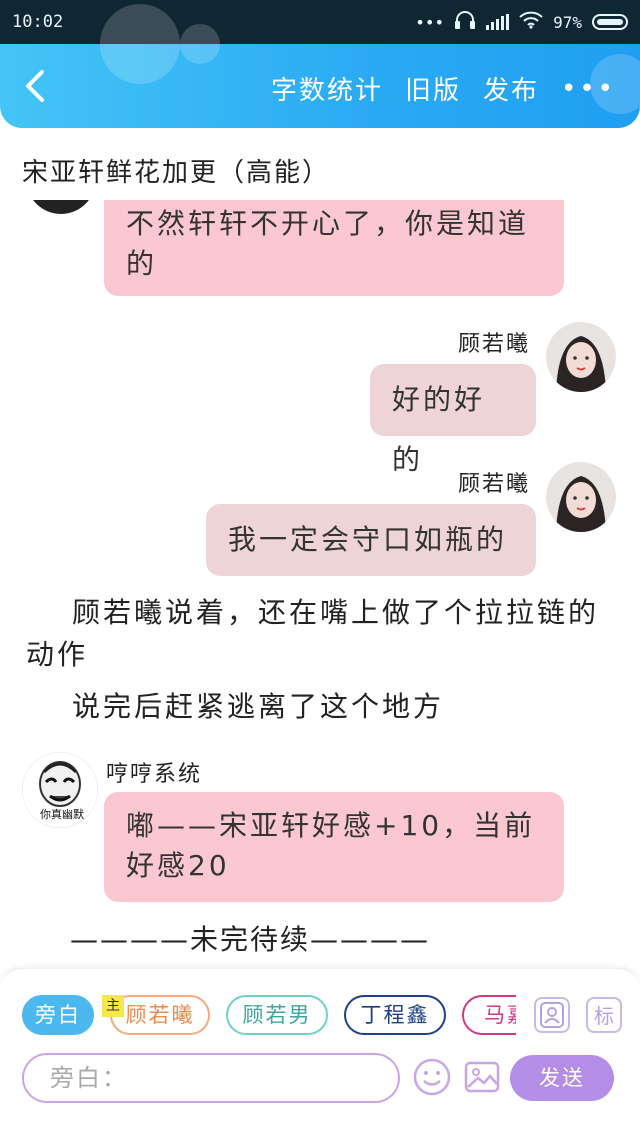  I want to click on old-version-button: 旧版, so click(433, 88).